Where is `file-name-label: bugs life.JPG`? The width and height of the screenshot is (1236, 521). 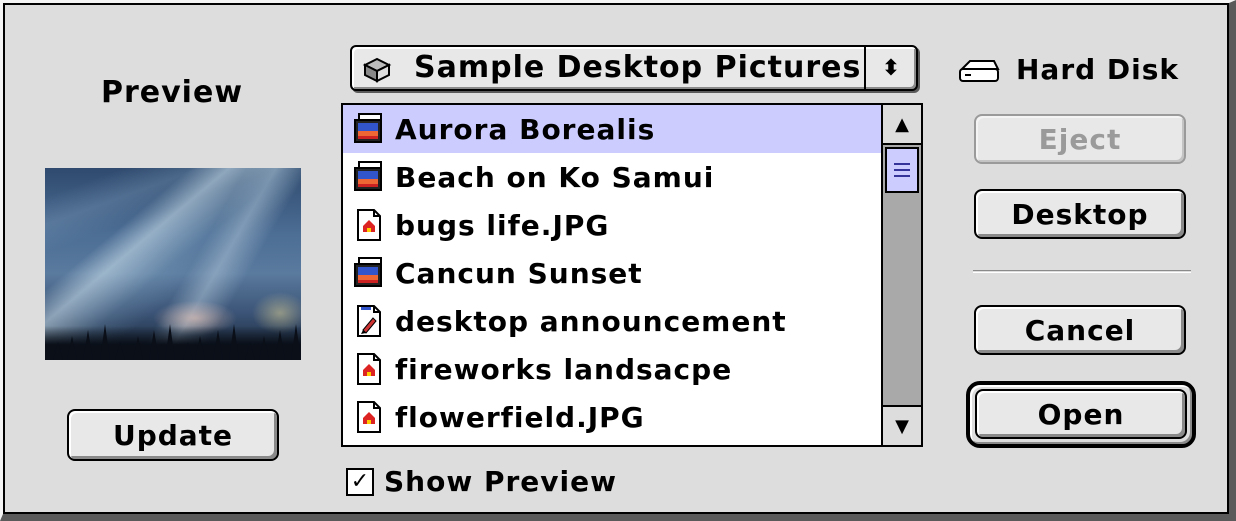
file-name-label: bugs life.JPG is located at coordinates (502, 225).